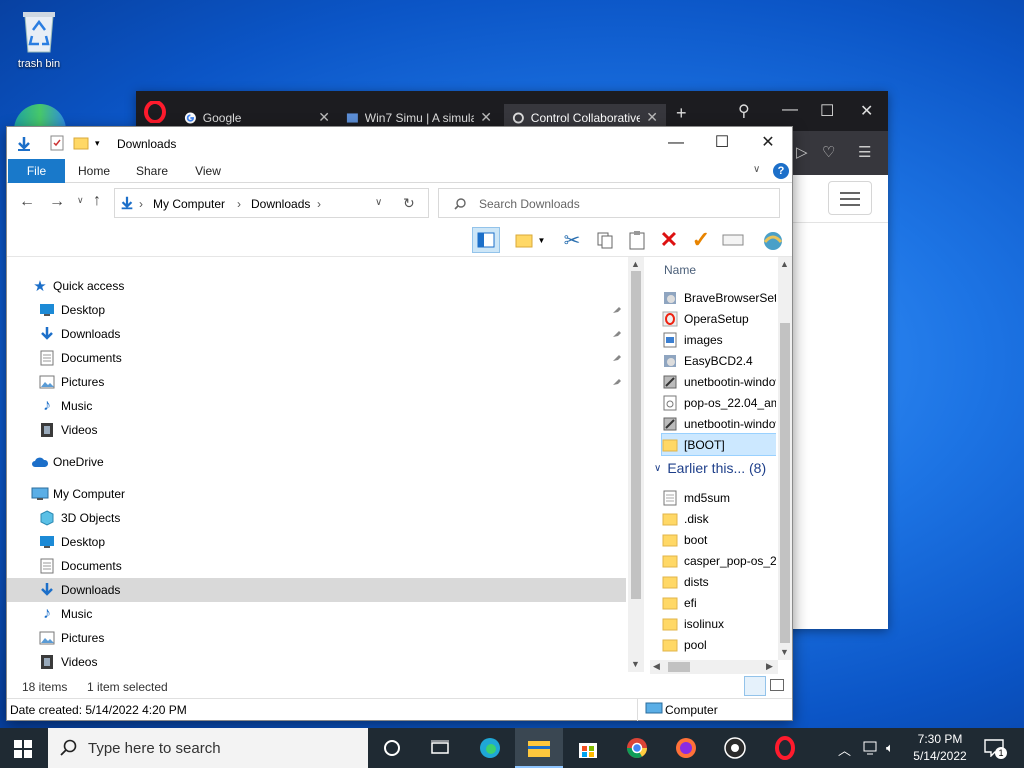  Describe the element at coordinates (718, 444) in the screenshot. I see `file-row-selected: [BOOT]` at that location.